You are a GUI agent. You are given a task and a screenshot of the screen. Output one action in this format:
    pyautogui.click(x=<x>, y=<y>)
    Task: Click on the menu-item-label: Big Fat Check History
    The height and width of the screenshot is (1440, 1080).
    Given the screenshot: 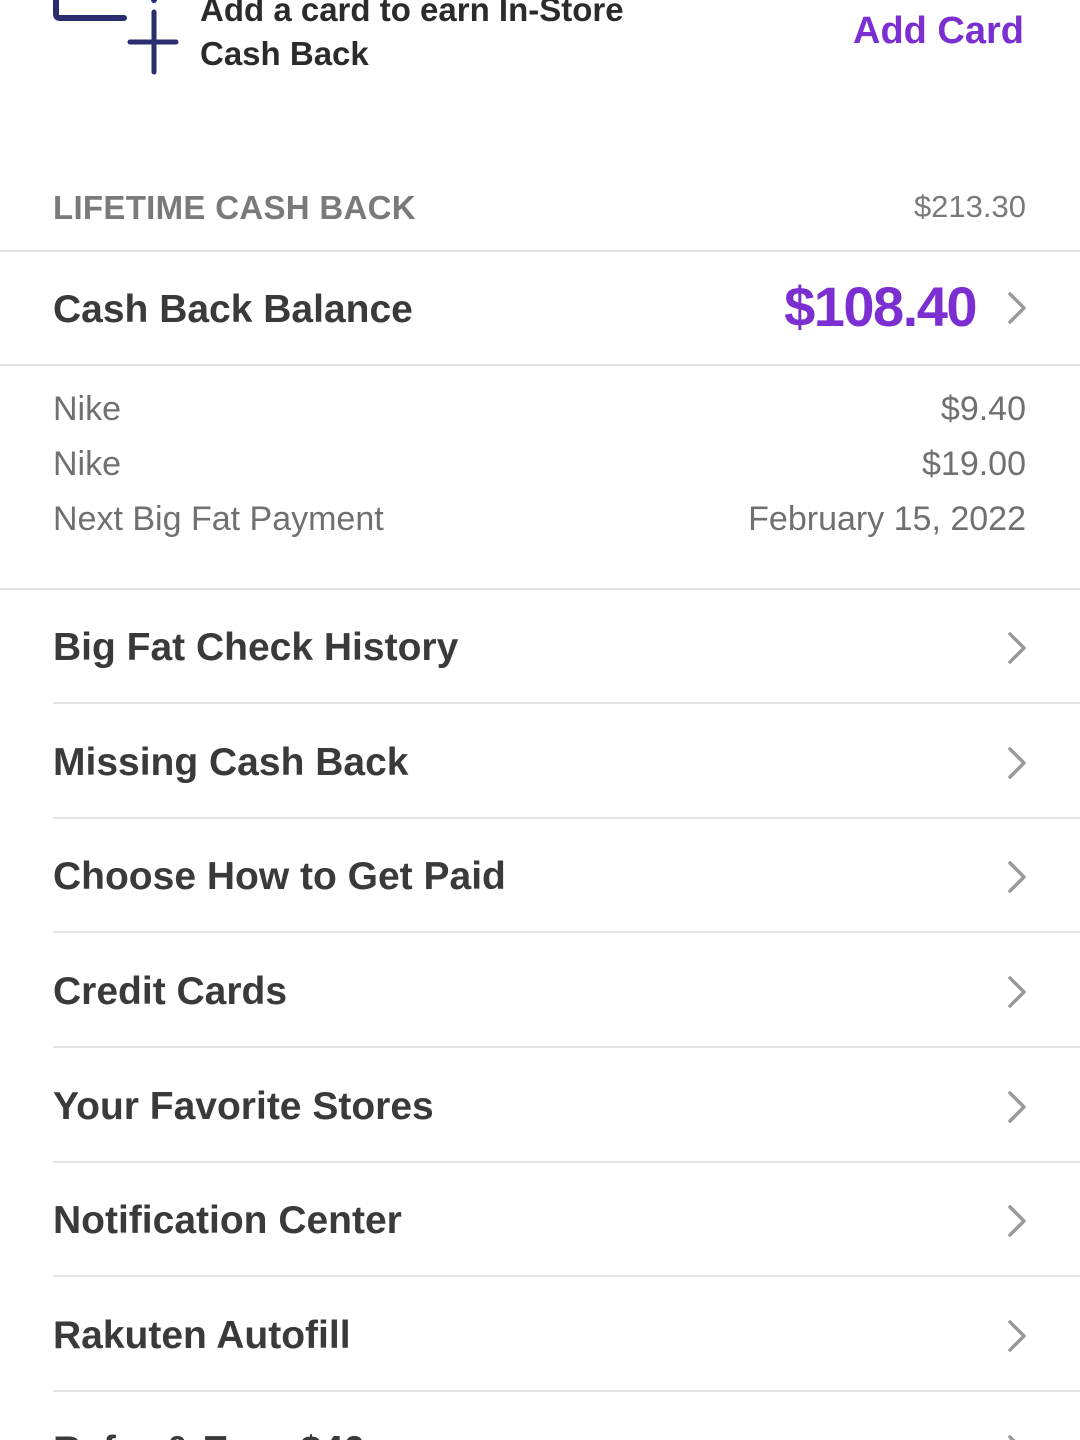 What is the action you would take?
    pyautogui.click(x=256, y=647)
    